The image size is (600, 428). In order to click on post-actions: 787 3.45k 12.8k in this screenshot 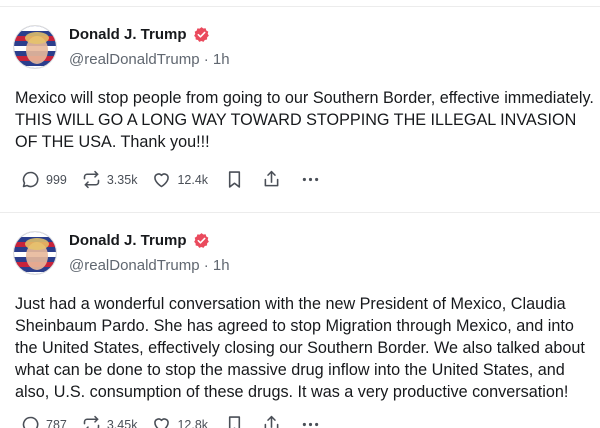, I will do `click(177, 421)`.